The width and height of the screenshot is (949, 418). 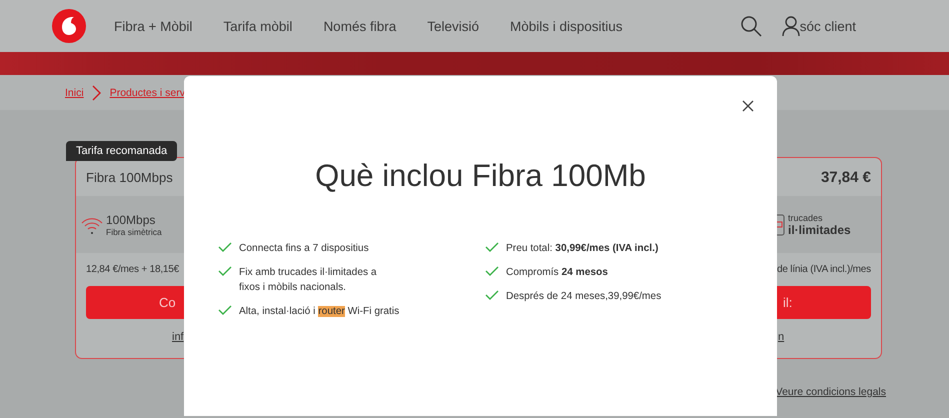 I want to click on plan-price: 37,84 €, so click(x=846, y=178).